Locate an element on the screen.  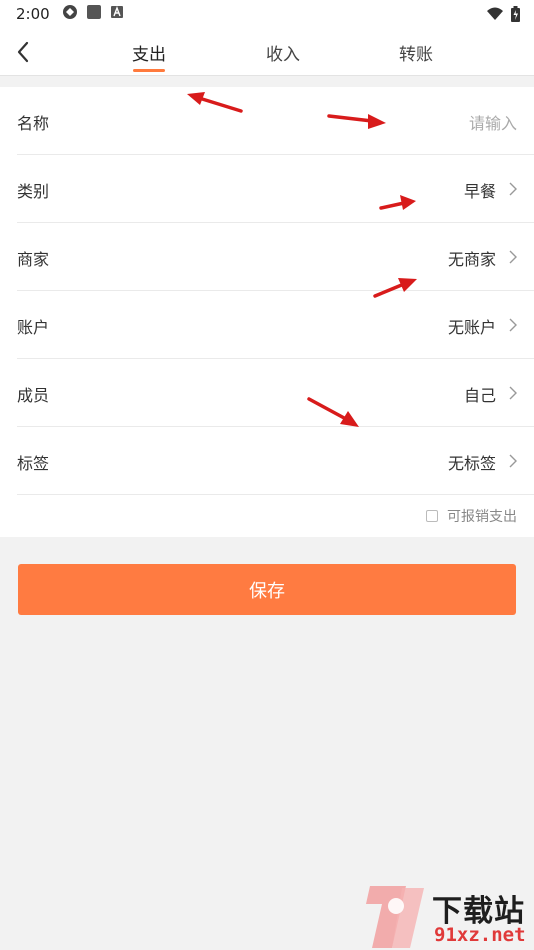
a-badge-icon is located at coordinates (117, 14).